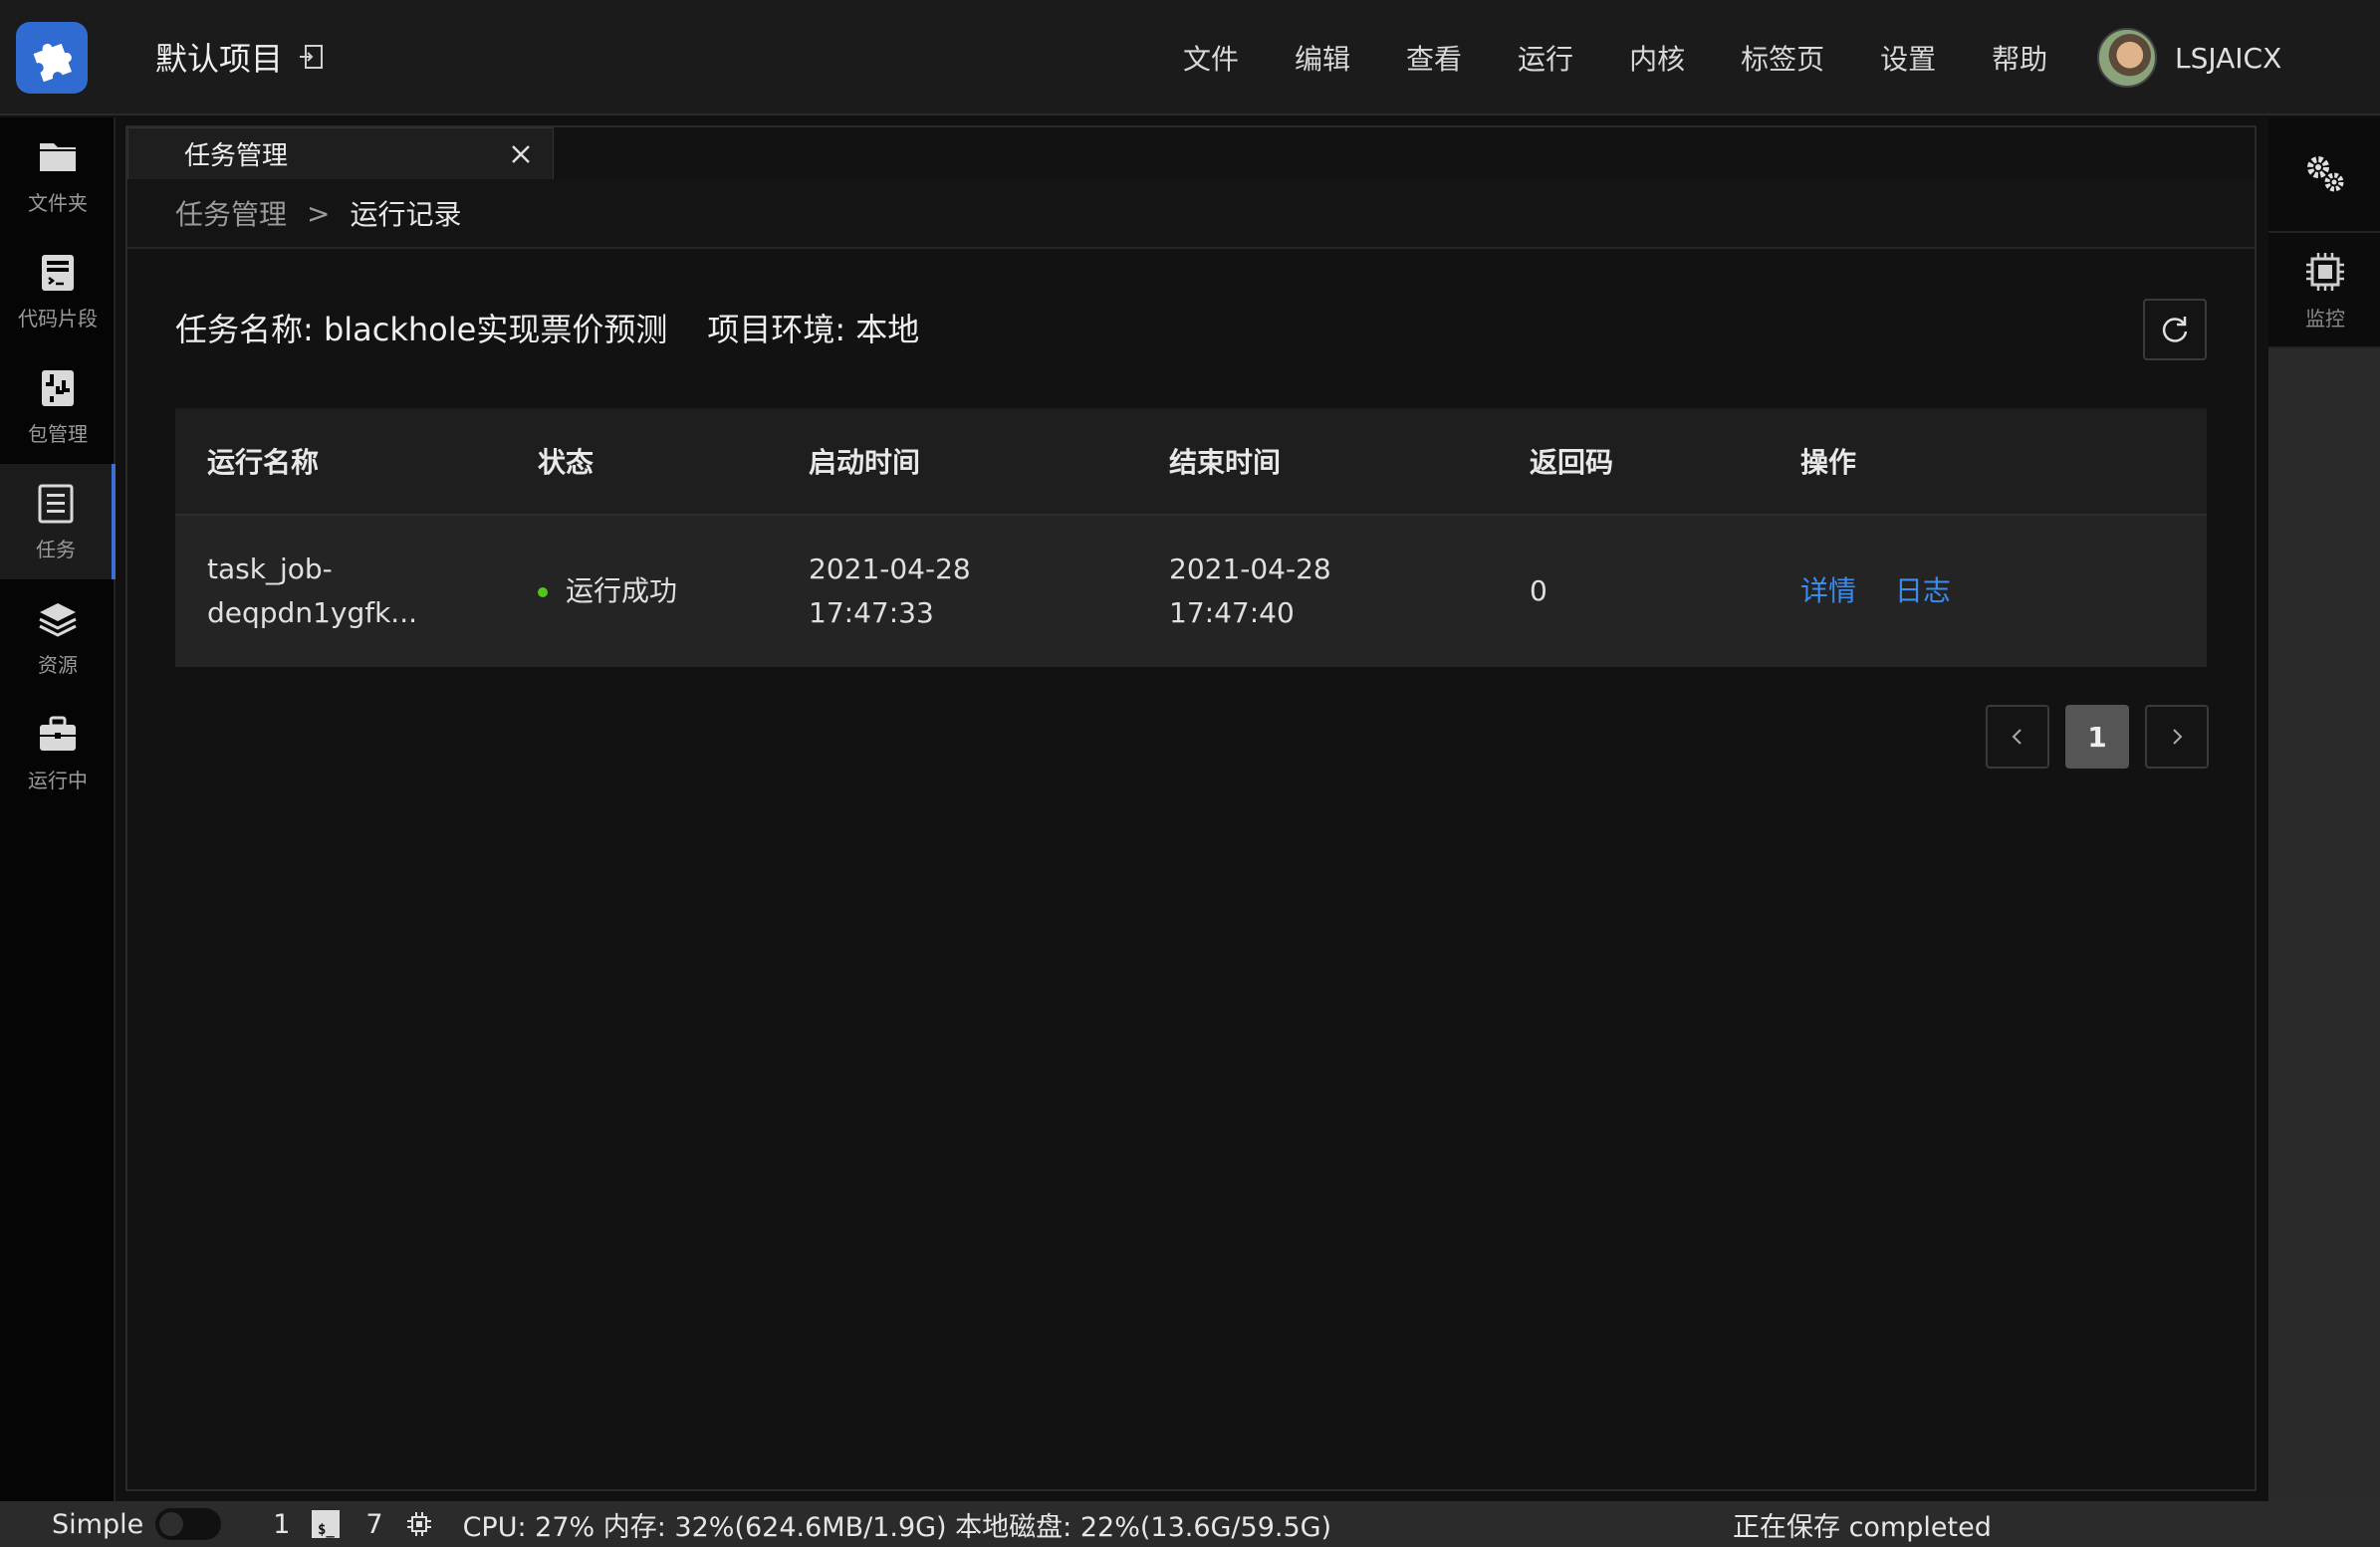 The image size is (2380, 1547). I want to click on sidebar-item-running: 运行中, so click(58, 753).